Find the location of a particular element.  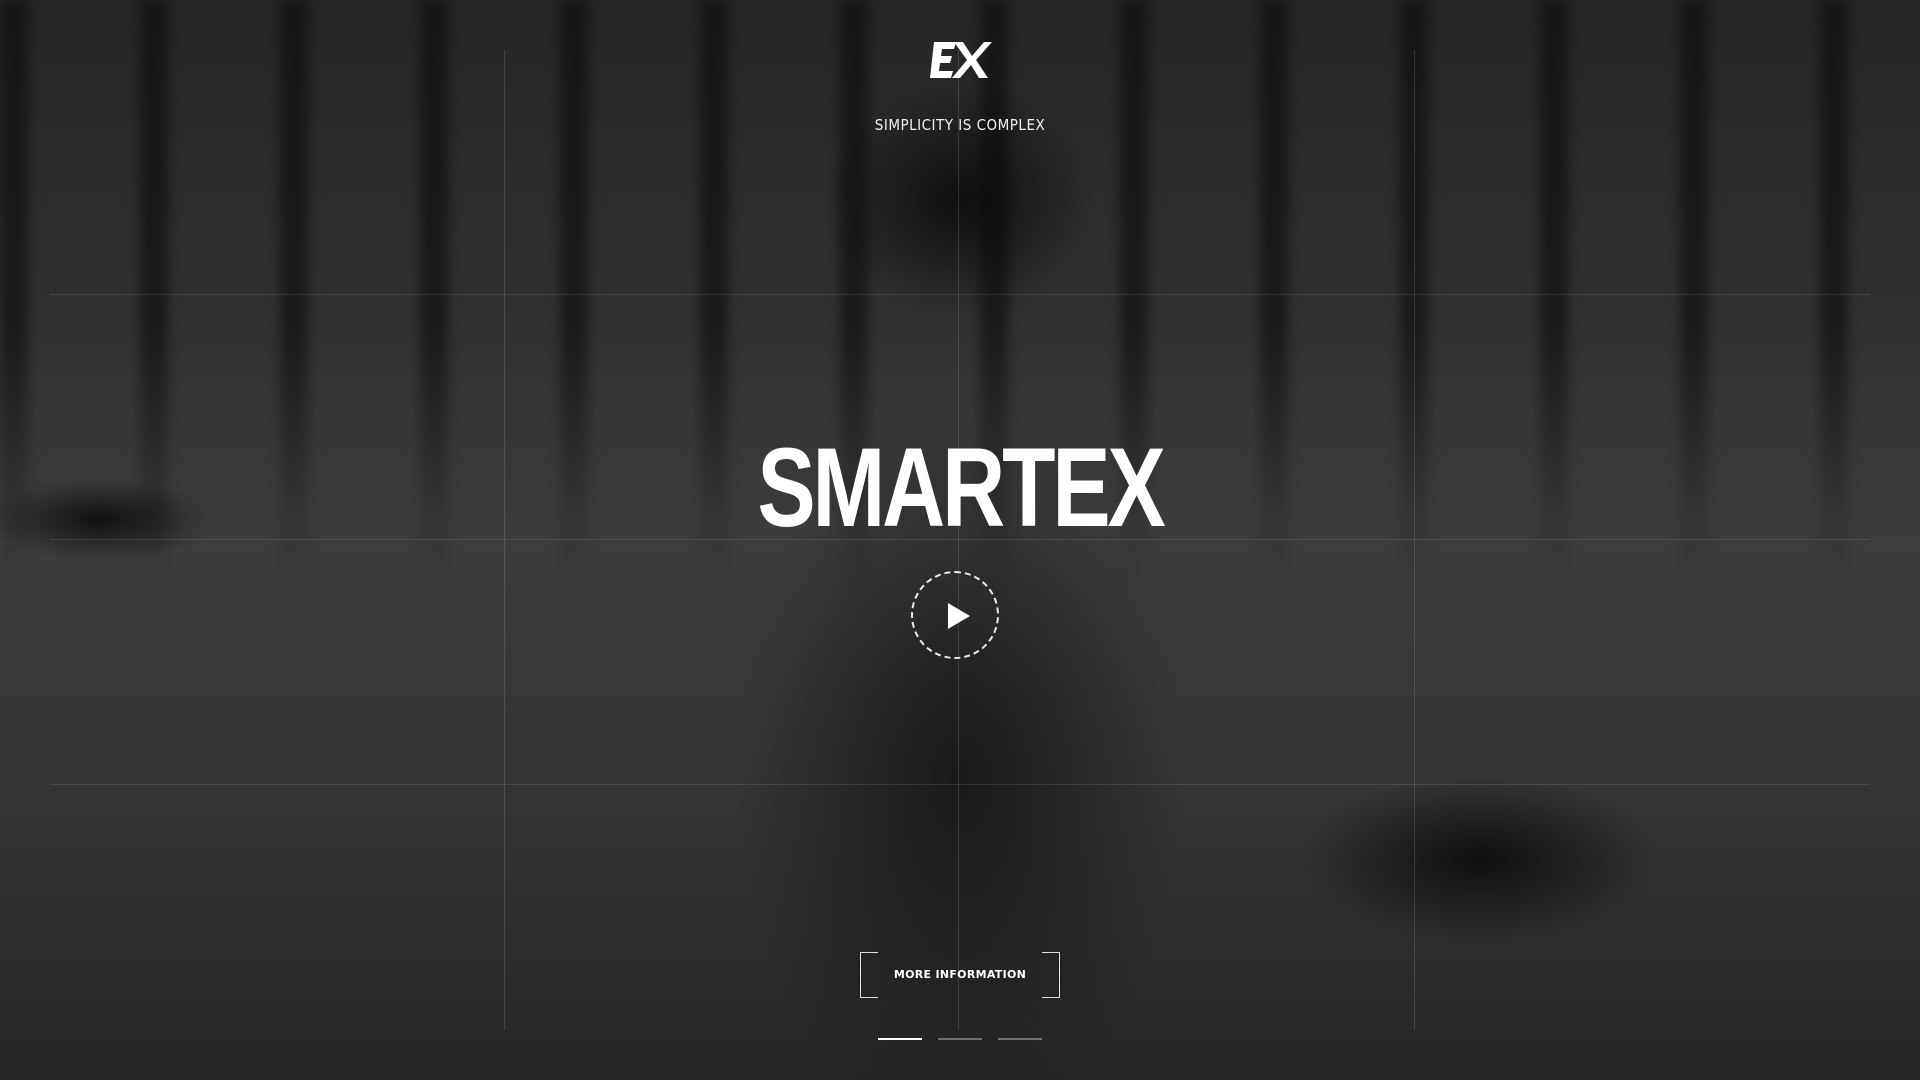

play-icon is located at coordinates (959, 616).